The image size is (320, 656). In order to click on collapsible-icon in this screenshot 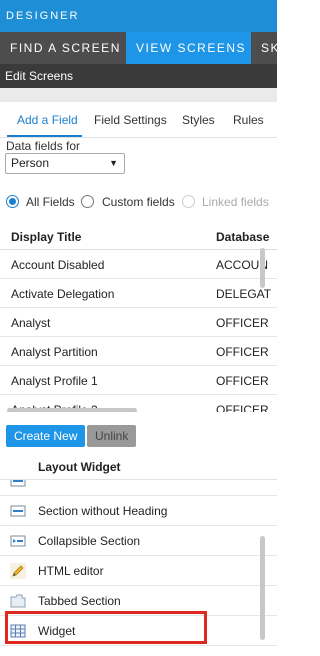, I will do `click(18, 541)`.